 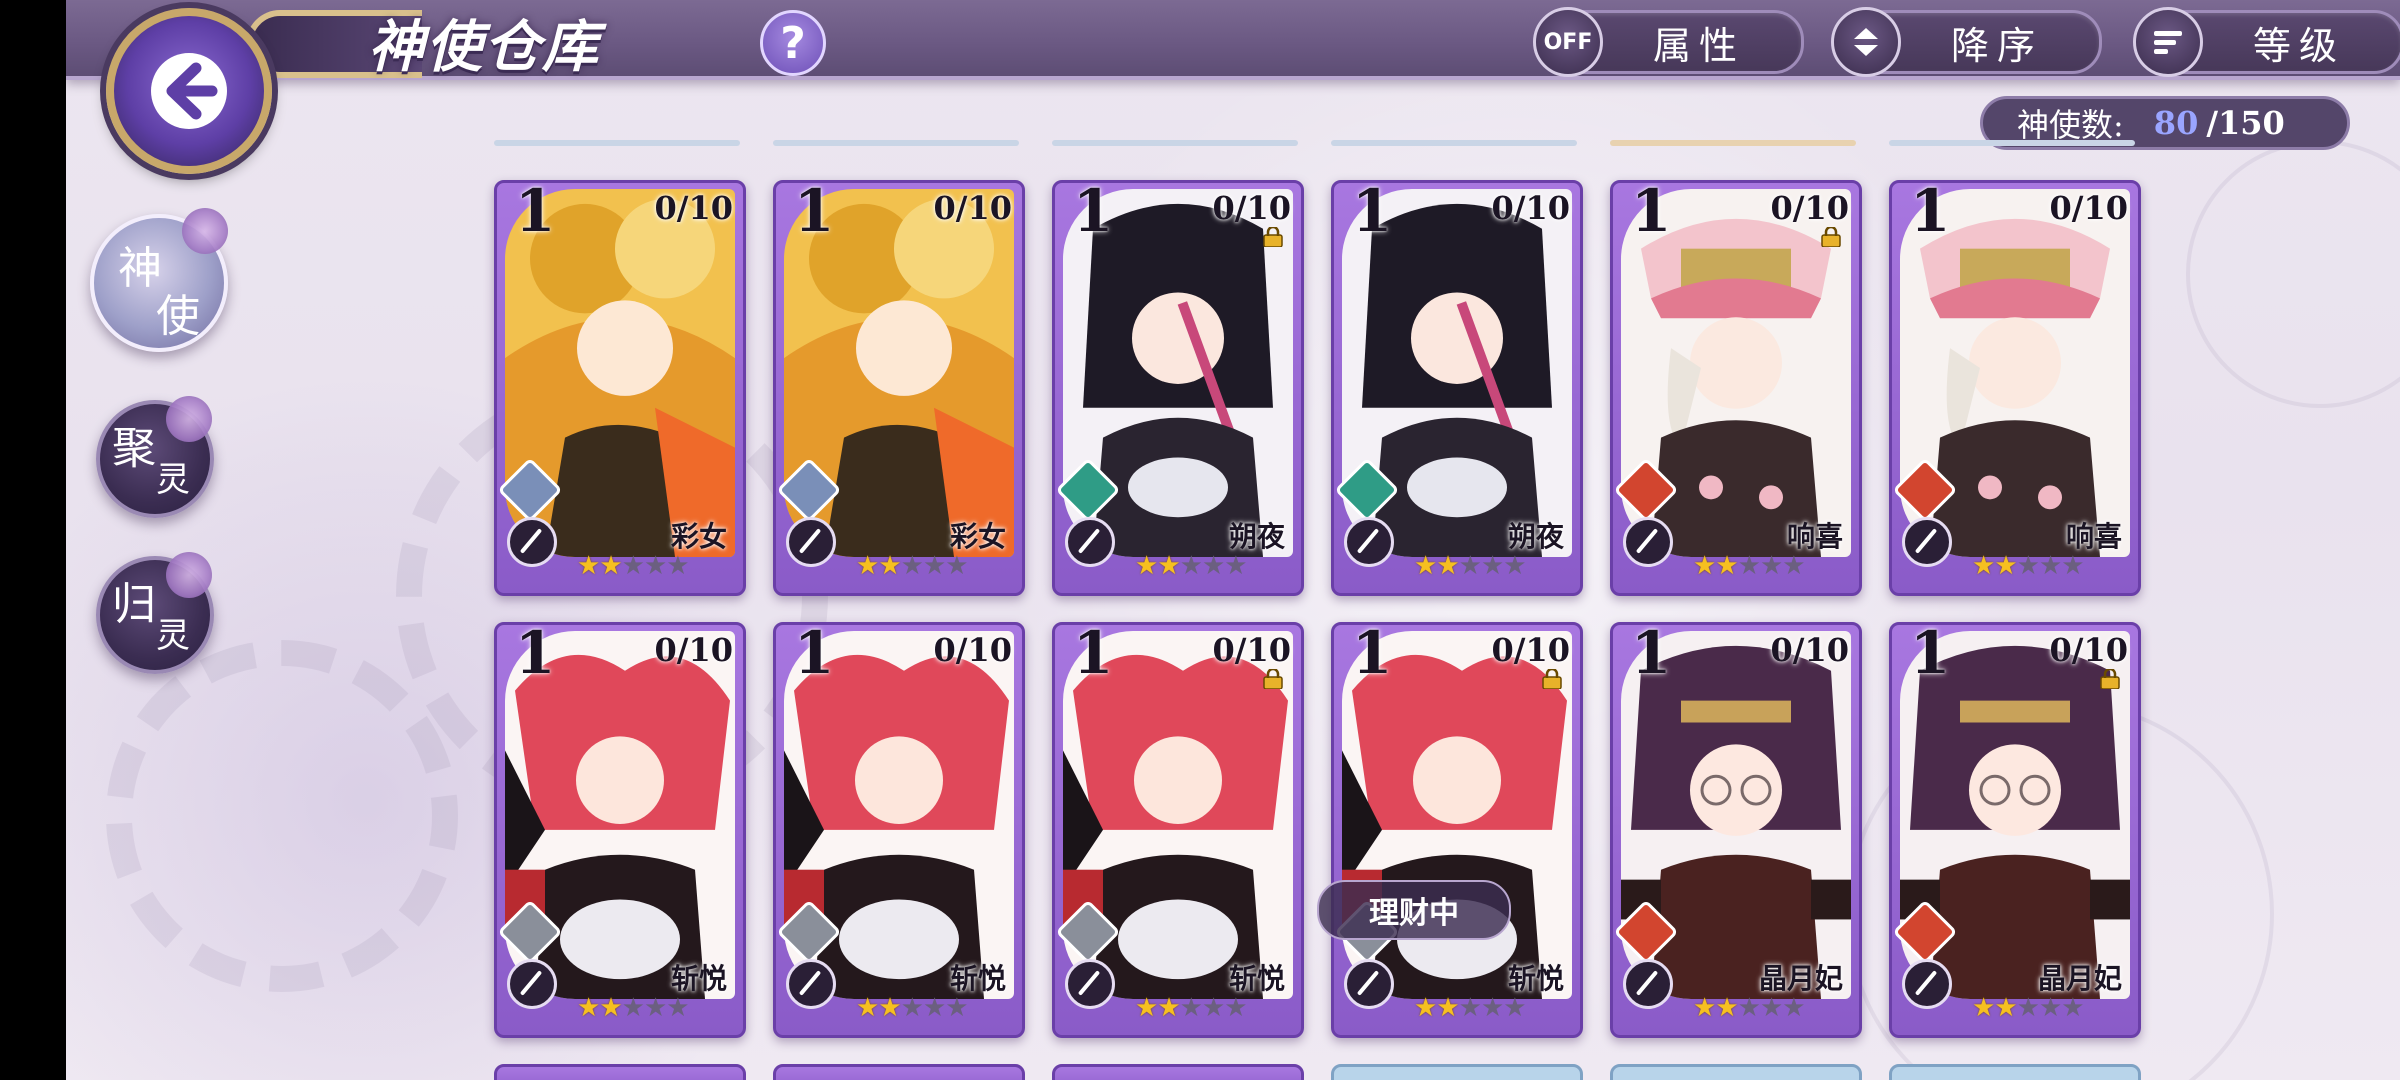 I want to click on nav-tab-units: 神 使, so click(x=159, y=280).